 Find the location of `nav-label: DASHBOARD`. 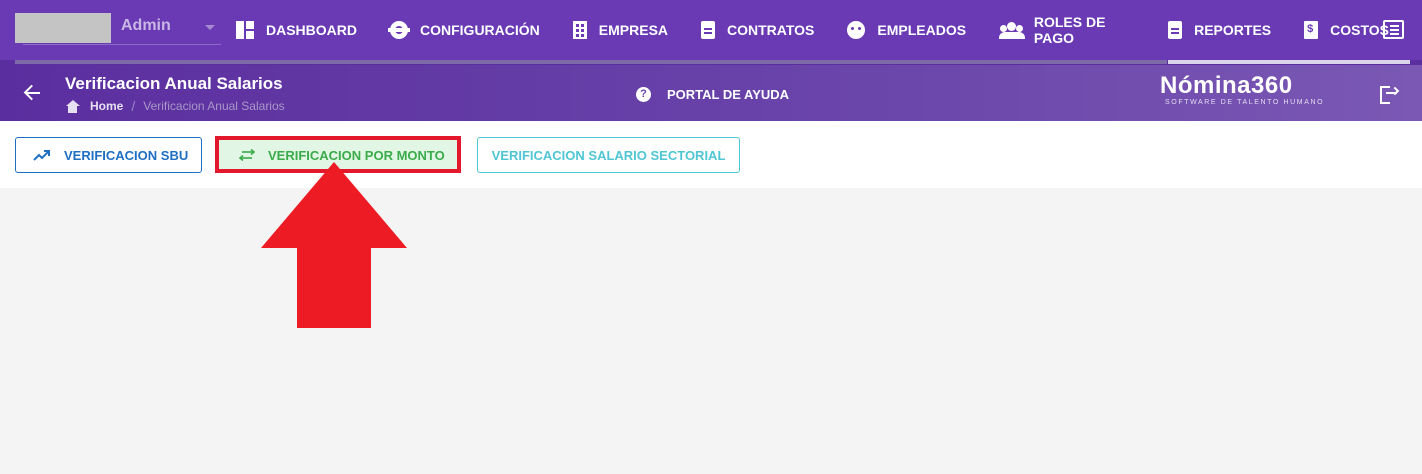

nav-label: DASHBOARD is located at coordinates (311, 30).